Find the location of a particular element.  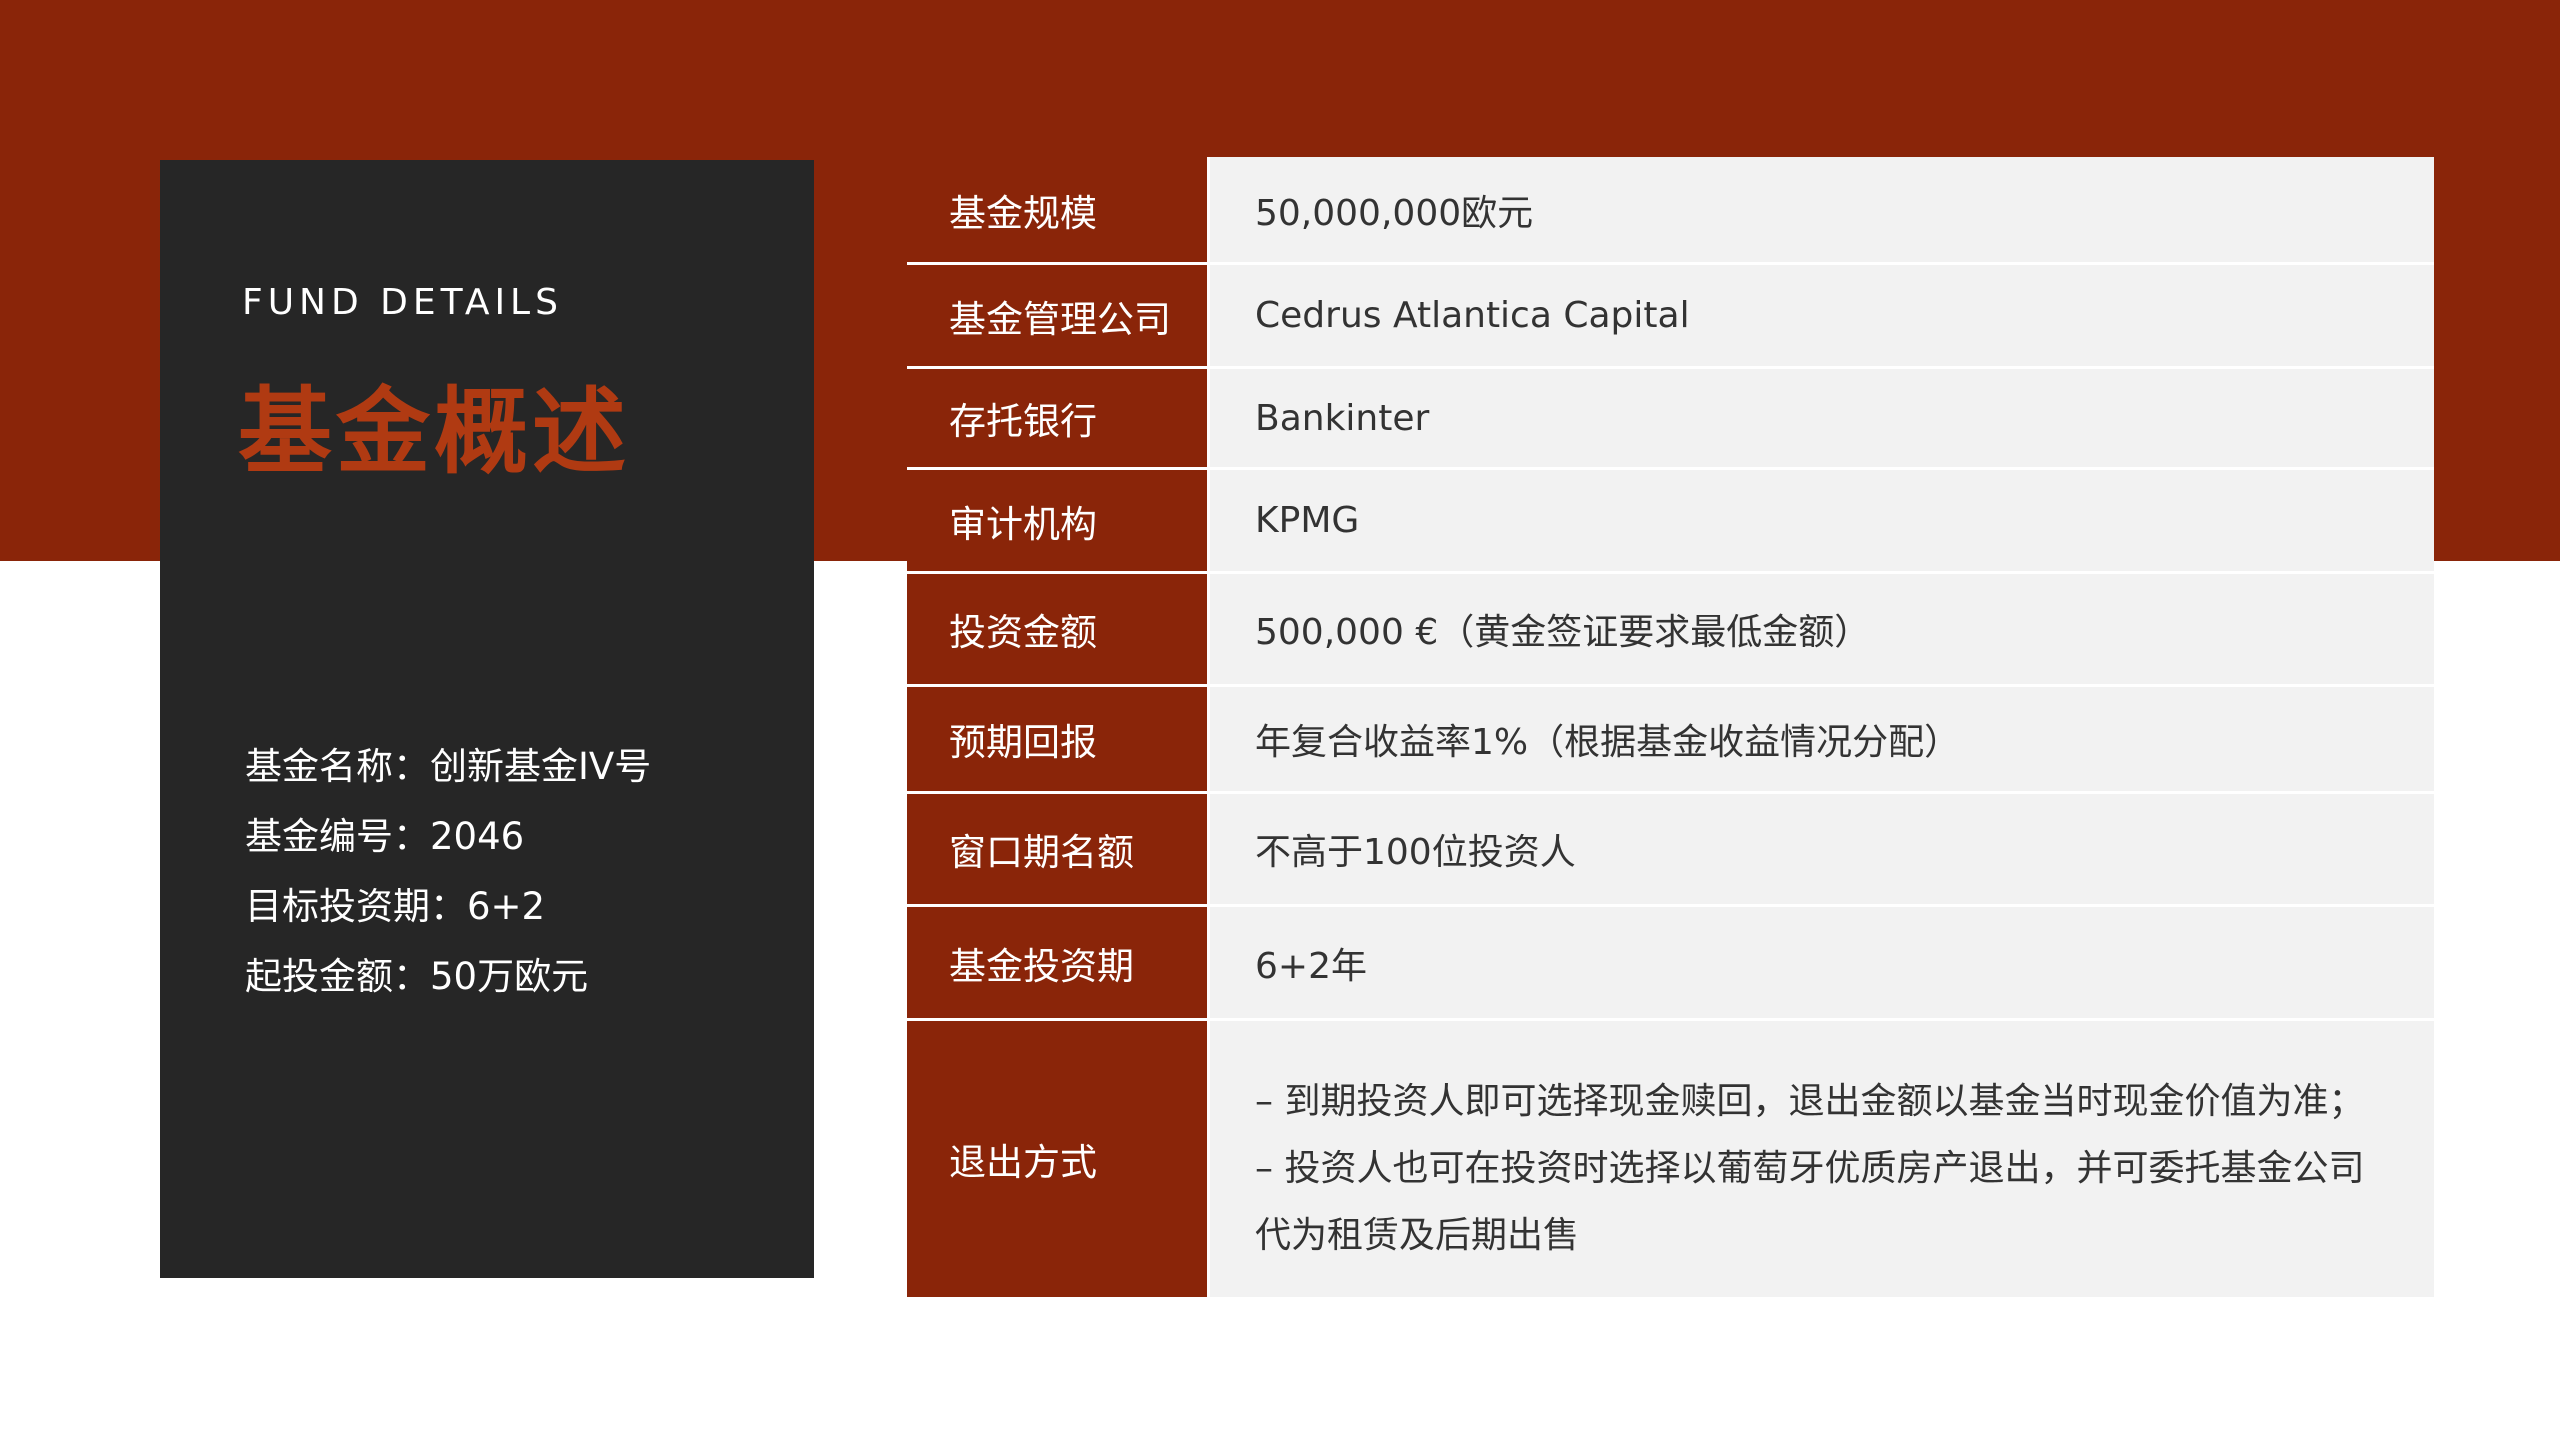

table-row: 基金规模 50,000,000欧元 is located at coordinates (1670, 211).